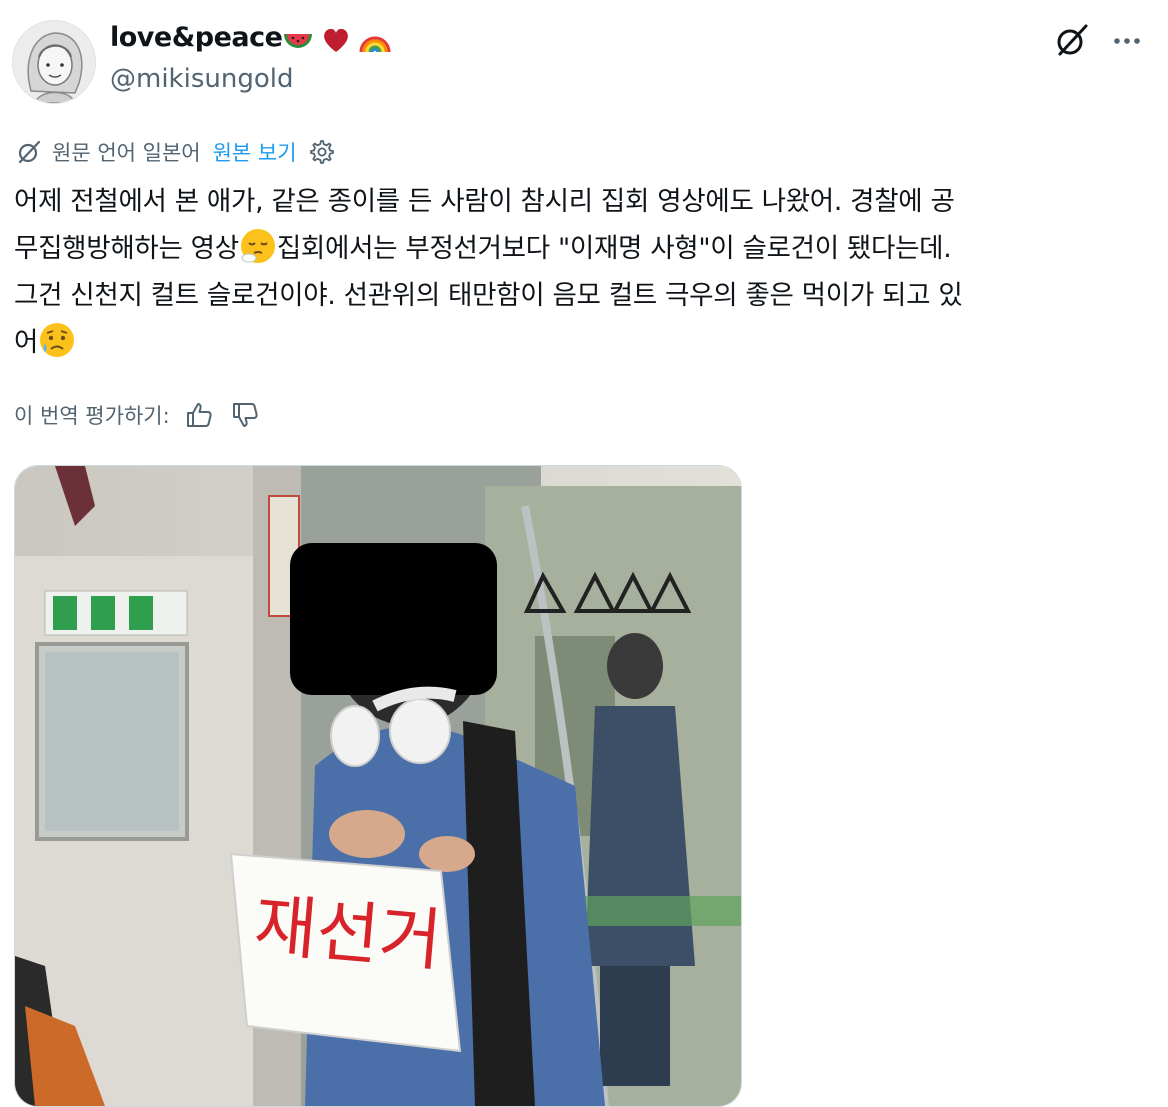  What do you see at coordinates (92, 416) in the screenshot?
I see `rate-translation-label: 이 번역 평가하기:` at bounding box center [92, 416].